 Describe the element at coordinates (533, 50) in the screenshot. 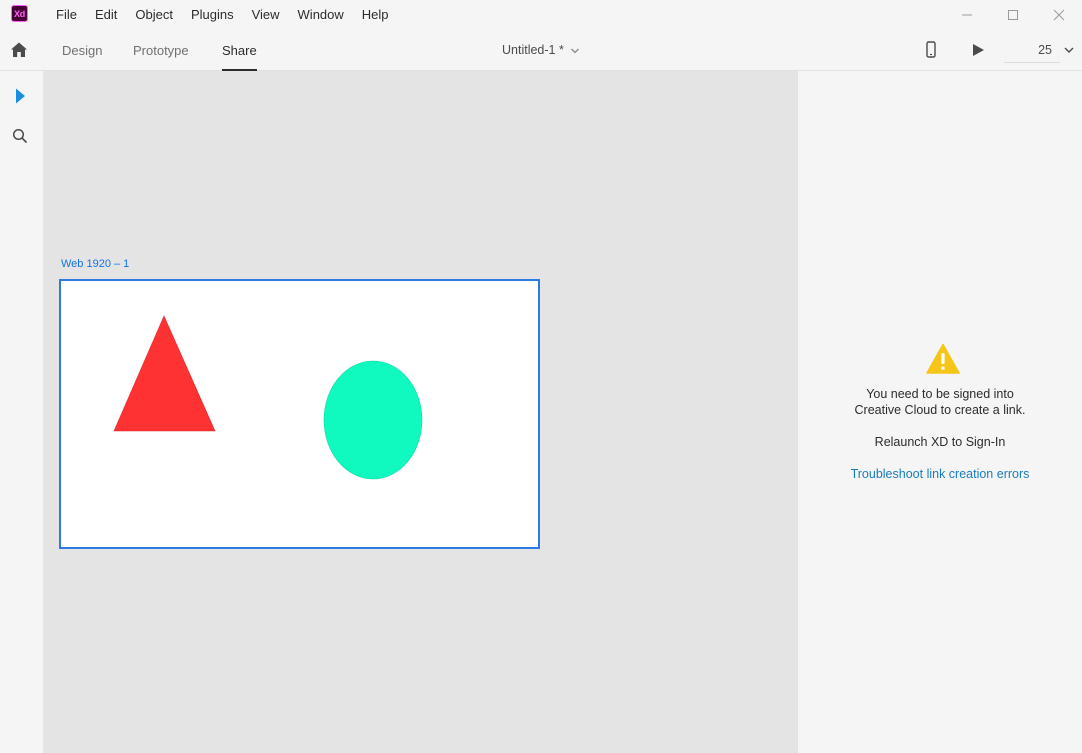

I see `document-title-text: Untitled-1 *` at that location.